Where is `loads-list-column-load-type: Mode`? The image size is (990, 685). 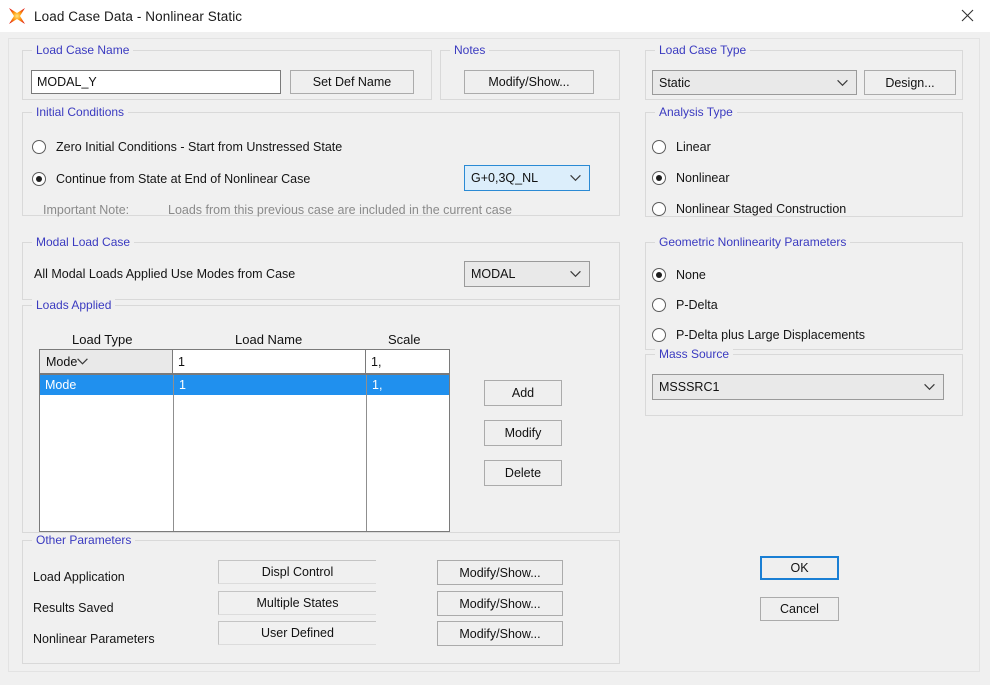
loads-list-column-load-type: Mode is located at coordinates (107, 453).